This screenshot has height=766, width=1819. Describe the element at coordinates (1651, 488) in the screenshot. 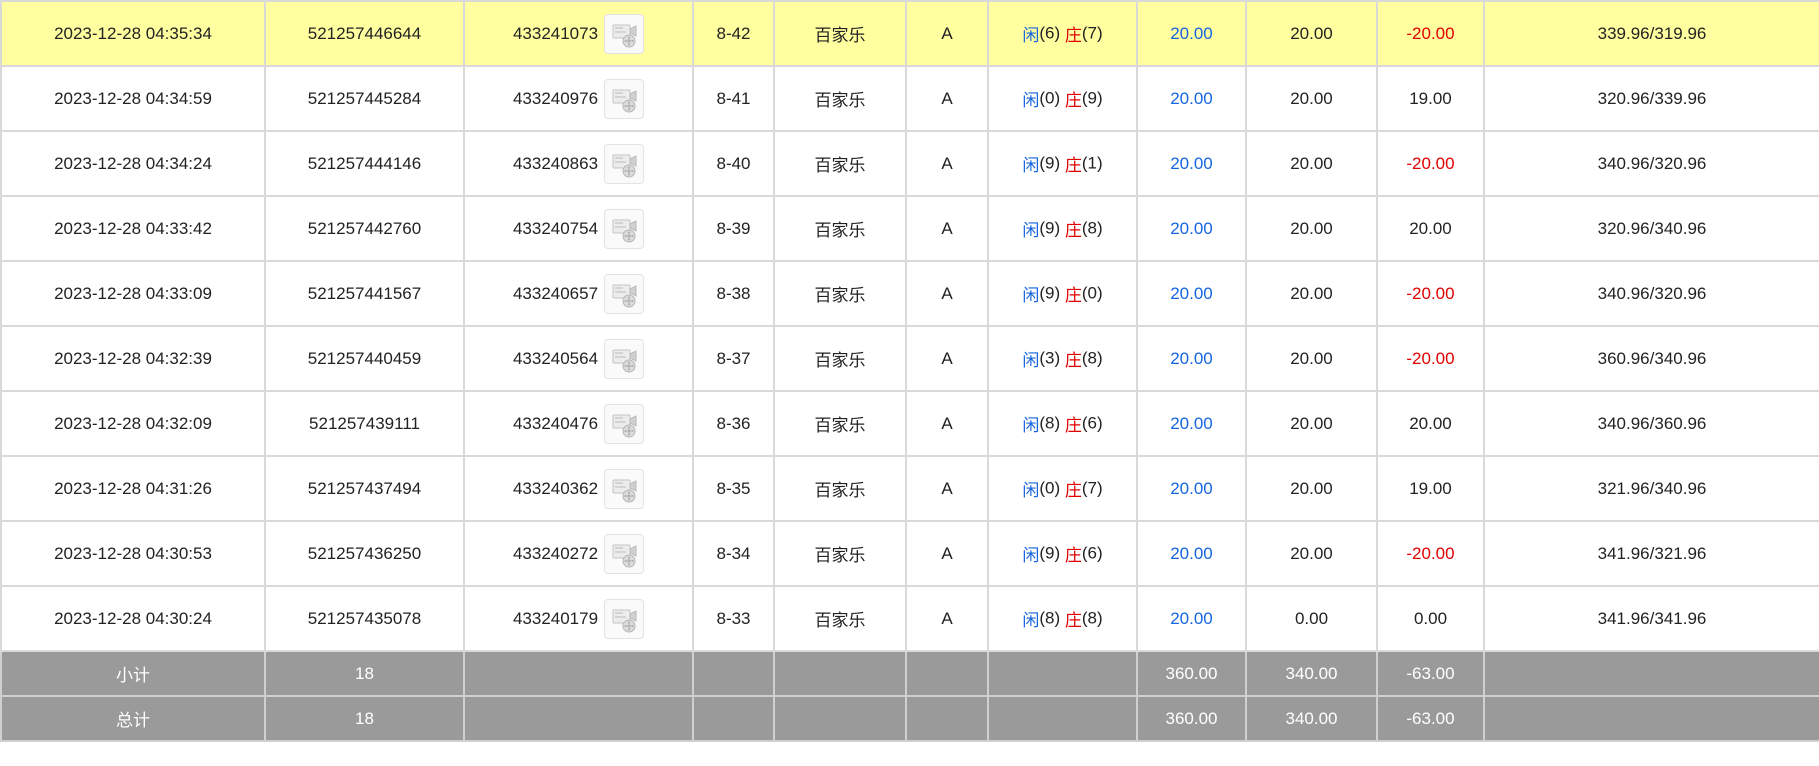

I see `balance-change: 321.96/340.96` at that location.